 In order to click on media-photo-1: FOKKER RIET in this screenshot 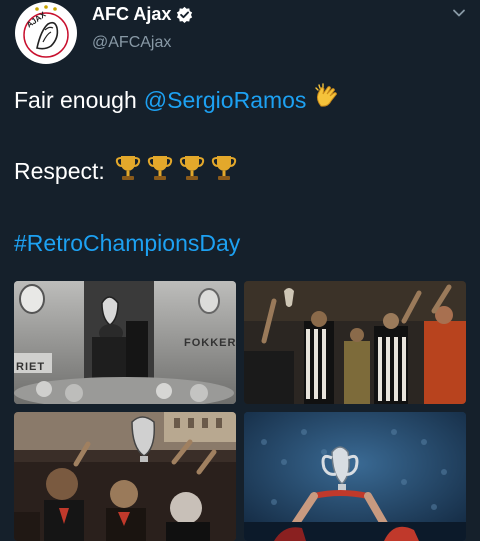, I will do `click(125, 342)`.